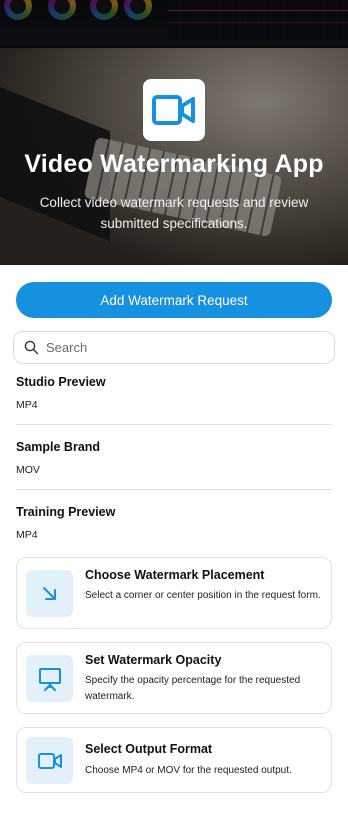  I want to click on list-item: Sample Brand MOV, so click(174, 458).